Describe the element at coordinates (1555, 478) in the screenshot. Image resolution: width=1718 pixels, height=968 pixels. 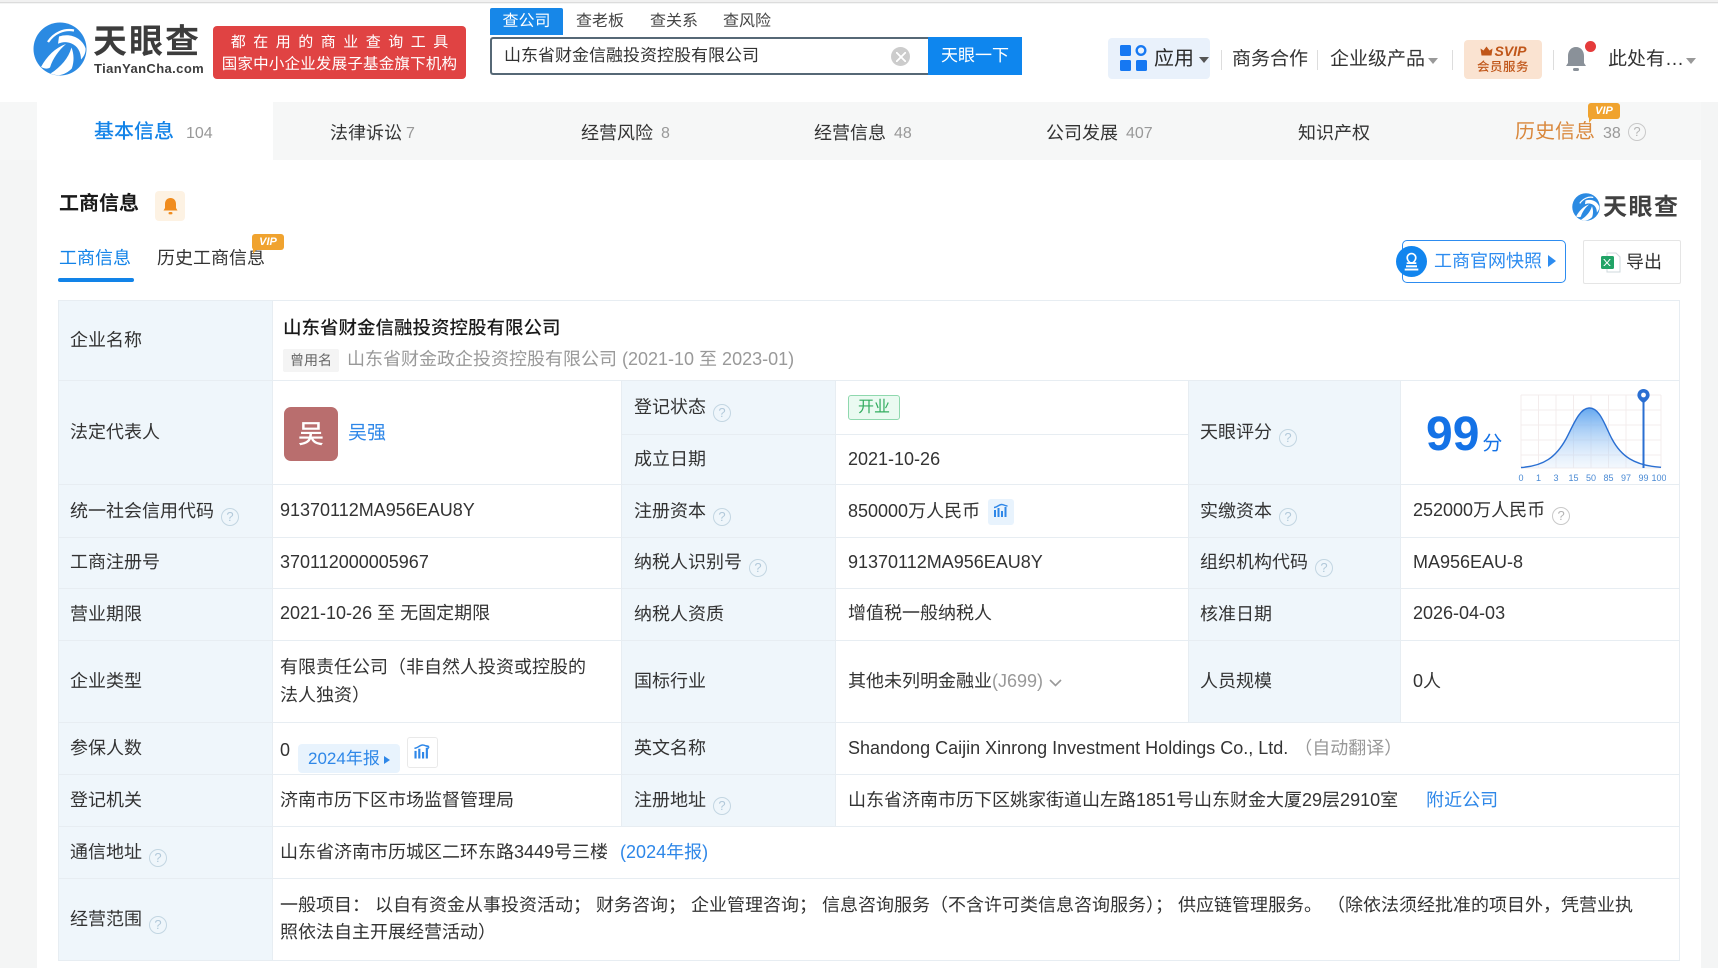
I see `svg-text: 3` at that location.